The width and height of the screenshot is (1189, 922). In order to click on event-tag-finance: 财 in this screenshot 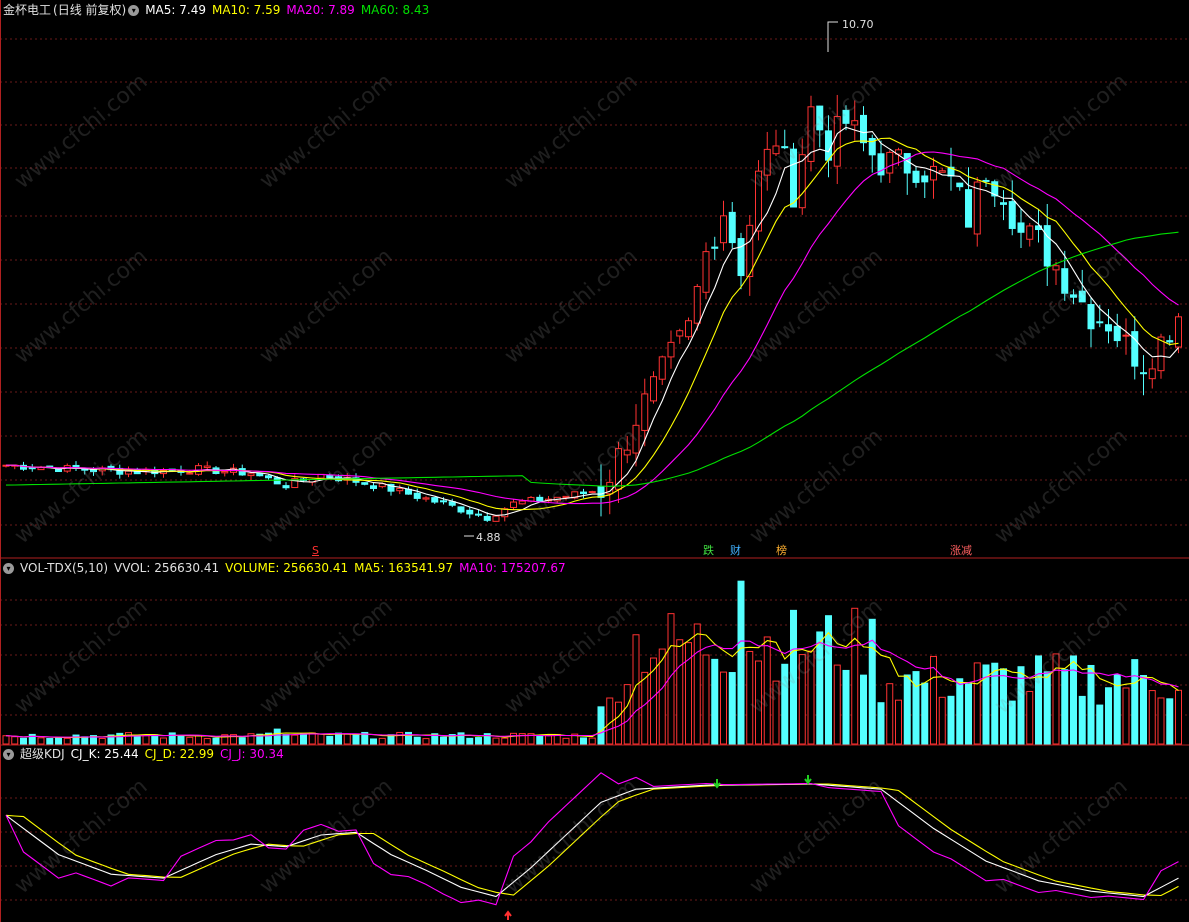, I will do `click(735, 550)`.